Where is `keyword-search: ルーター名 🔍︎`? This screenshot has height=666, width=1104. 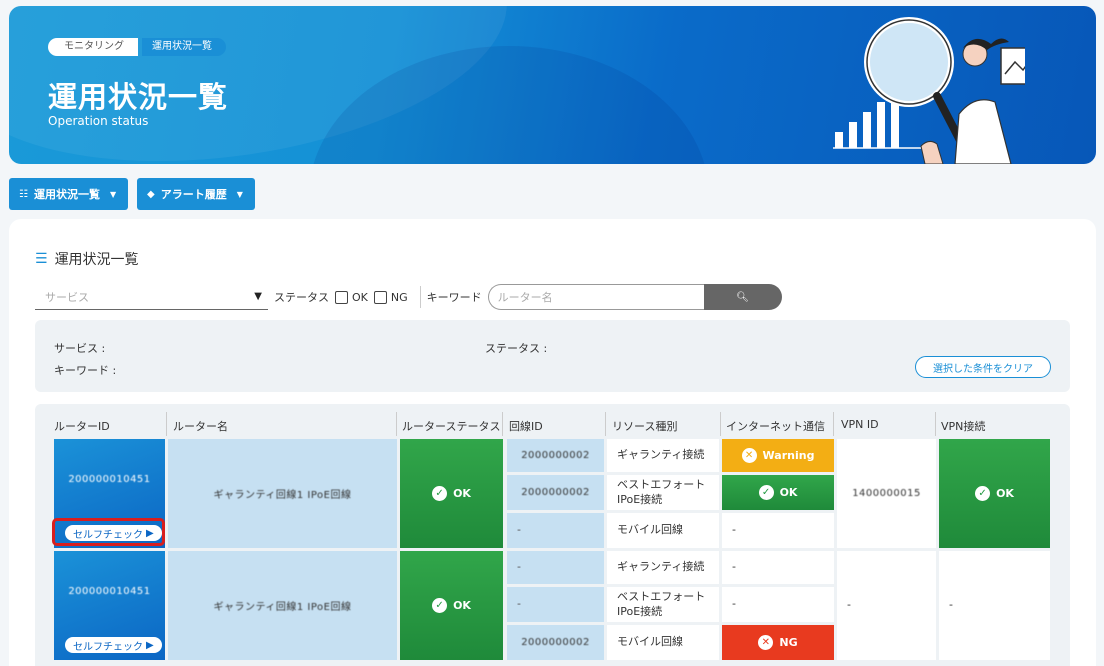
keyword-search: ルーター名 🔍︎ is located at coordinates (634, 297).